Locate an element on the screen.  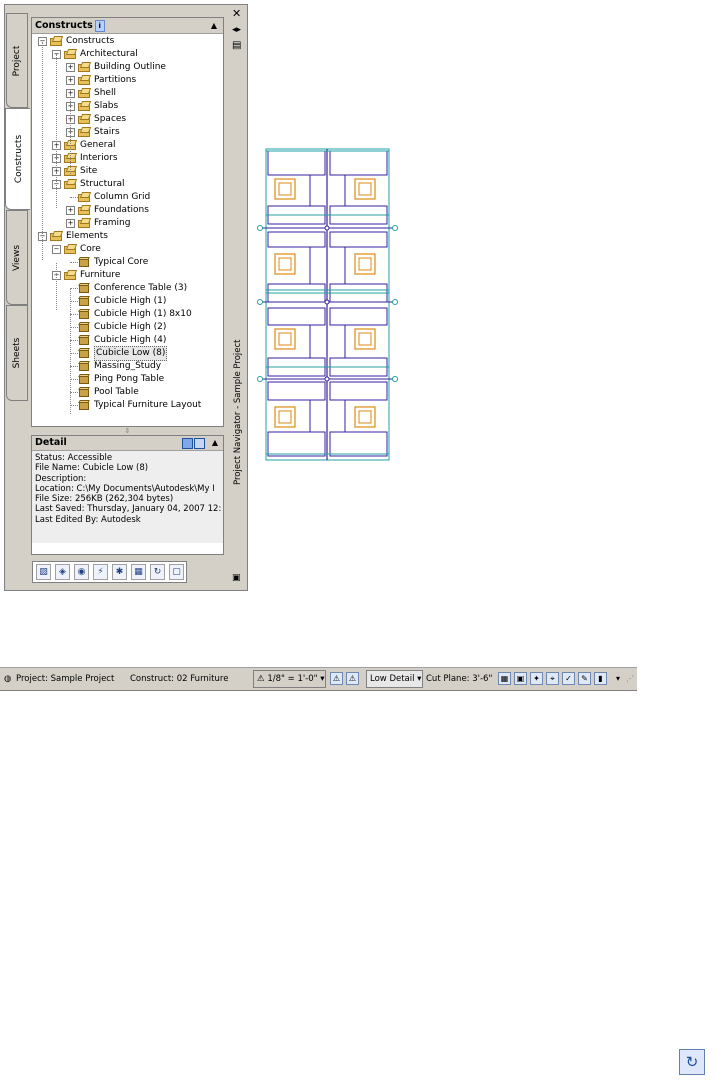
tree-item: + Site is located at coordinates (127, 171).